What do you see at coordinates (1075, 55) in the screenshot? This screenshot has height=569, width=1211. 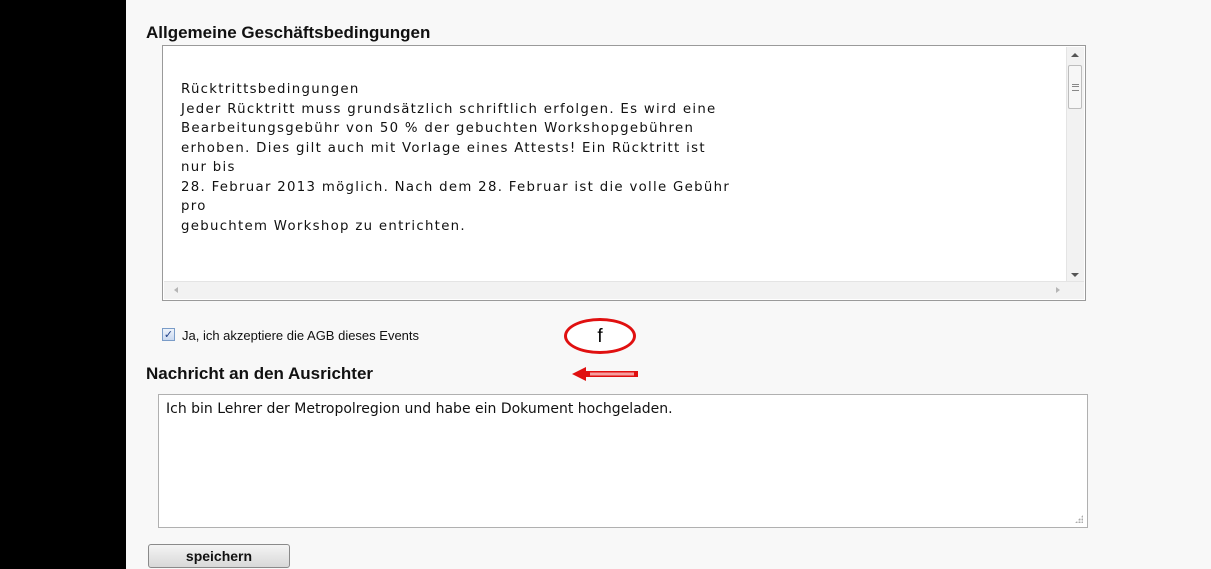 I see `scroll-up-icon` at bounding box center [1075, 55].